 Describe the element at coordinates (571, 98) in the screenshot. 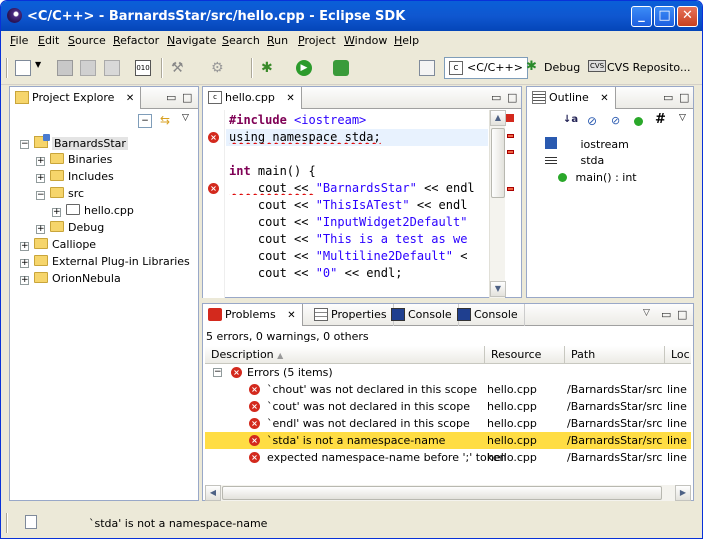

I see `tab-outline: Outline ✕` at that location.